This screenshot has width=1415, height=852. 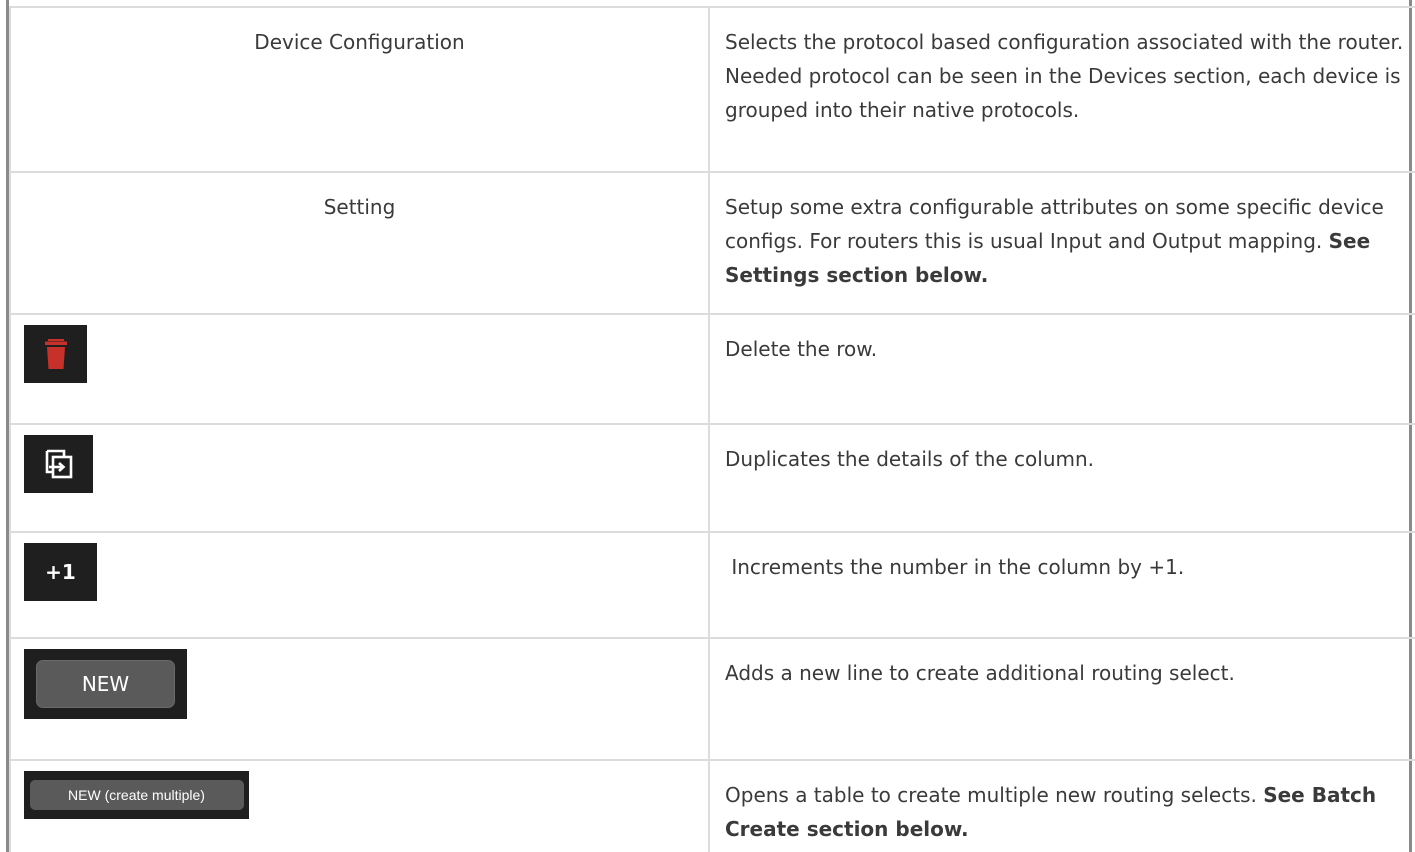 What do you see at coordinates (359, 699) in the screenshot?
I see `row-icon-cell: NEW` at bounding box center [359, 699].